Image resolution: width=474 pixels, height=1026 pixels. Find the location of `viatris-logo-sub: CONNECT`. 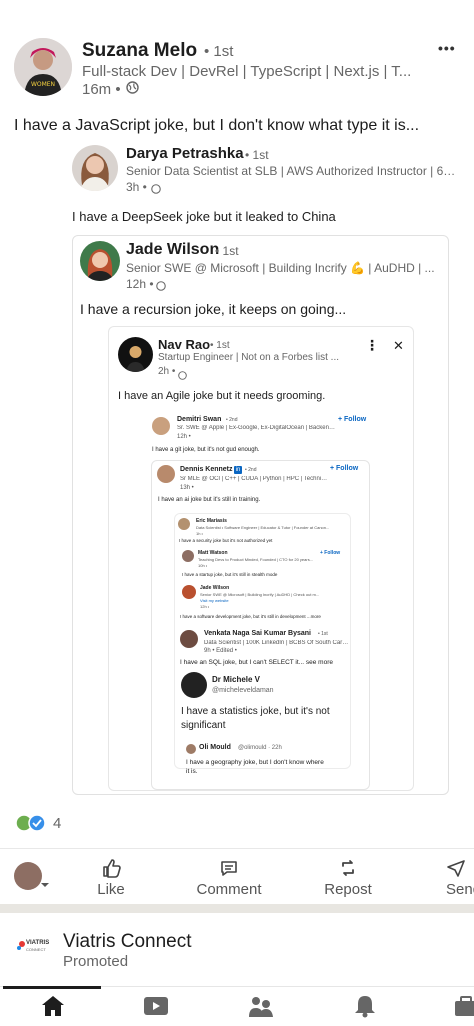

viatris-logo-sub: CONNECT is located at coordinates (36, 949).